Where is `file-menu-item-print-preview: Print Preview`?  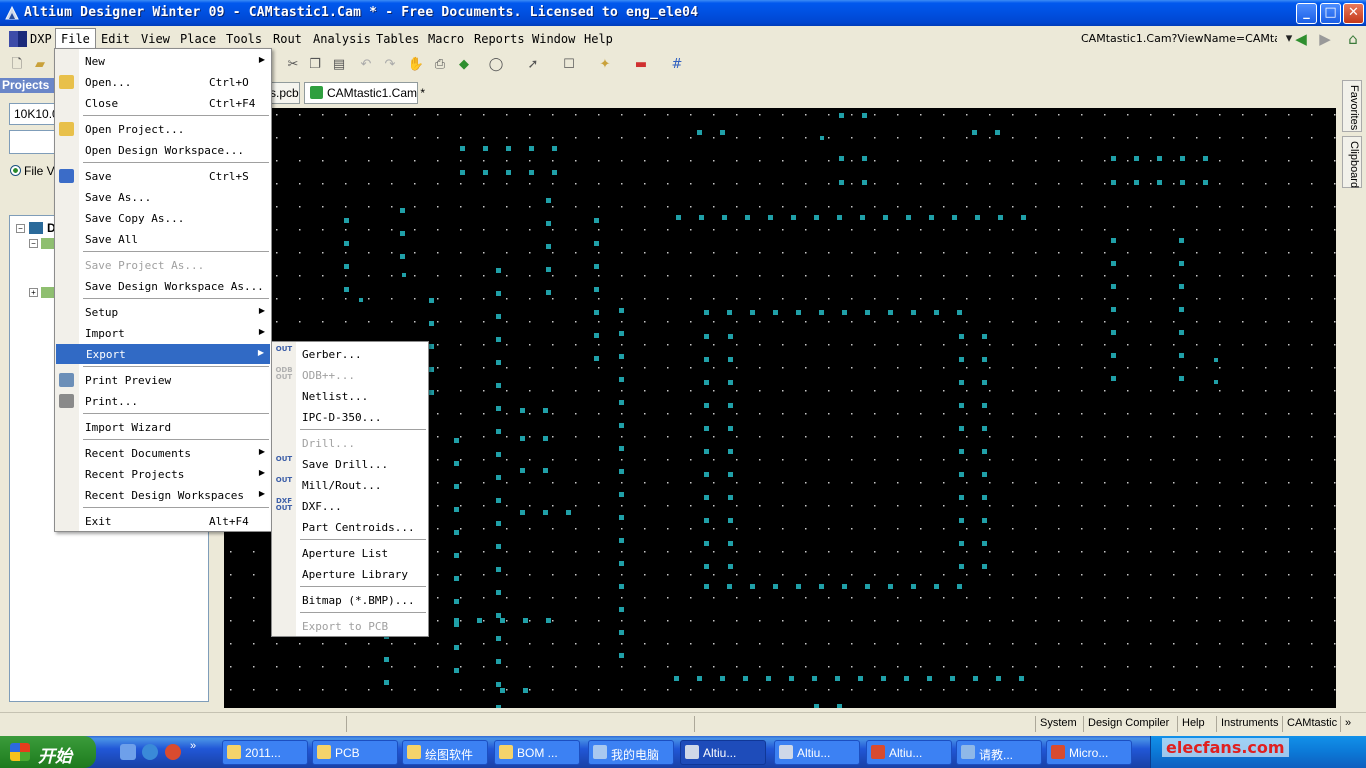 file-menu-item-print-preview: Print Preview is located at coordinates (163, 380).